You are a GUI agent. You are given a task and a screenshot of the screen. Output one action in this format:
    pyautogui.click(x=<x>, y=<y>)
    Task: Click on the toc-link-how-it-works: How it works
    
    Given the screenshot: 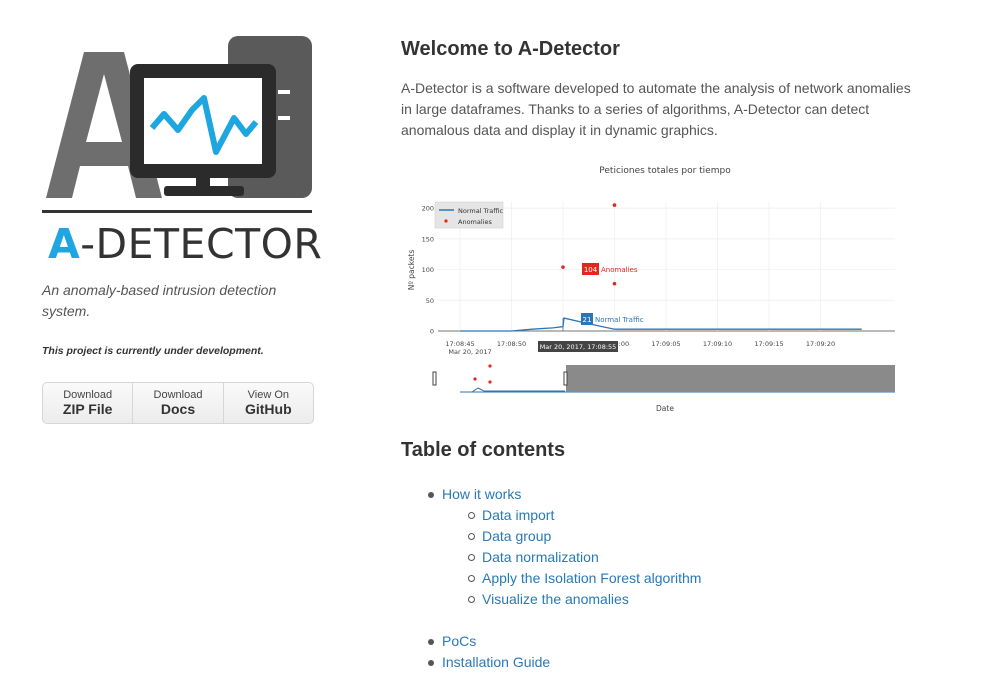 What is the action you would take?
    pyautogui.click(x=481, y=494)
    